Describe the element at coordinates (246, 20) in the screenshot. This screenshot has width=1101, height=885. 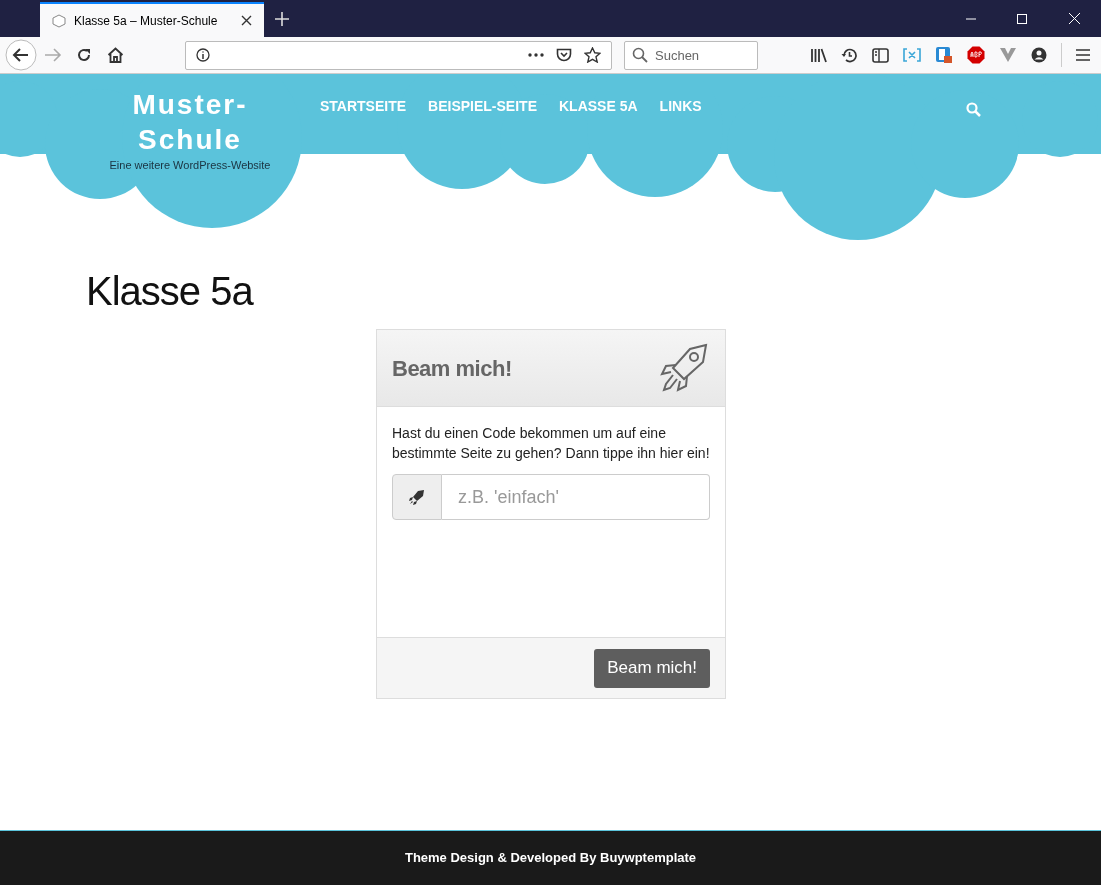
I see `close-tab-icon` at that location.